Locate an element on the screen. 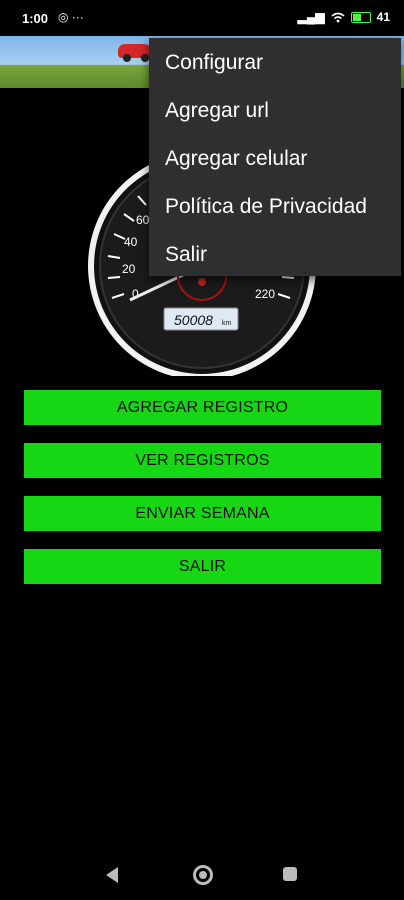  odometer-value: 50008 is located at coordinates (193, 320).